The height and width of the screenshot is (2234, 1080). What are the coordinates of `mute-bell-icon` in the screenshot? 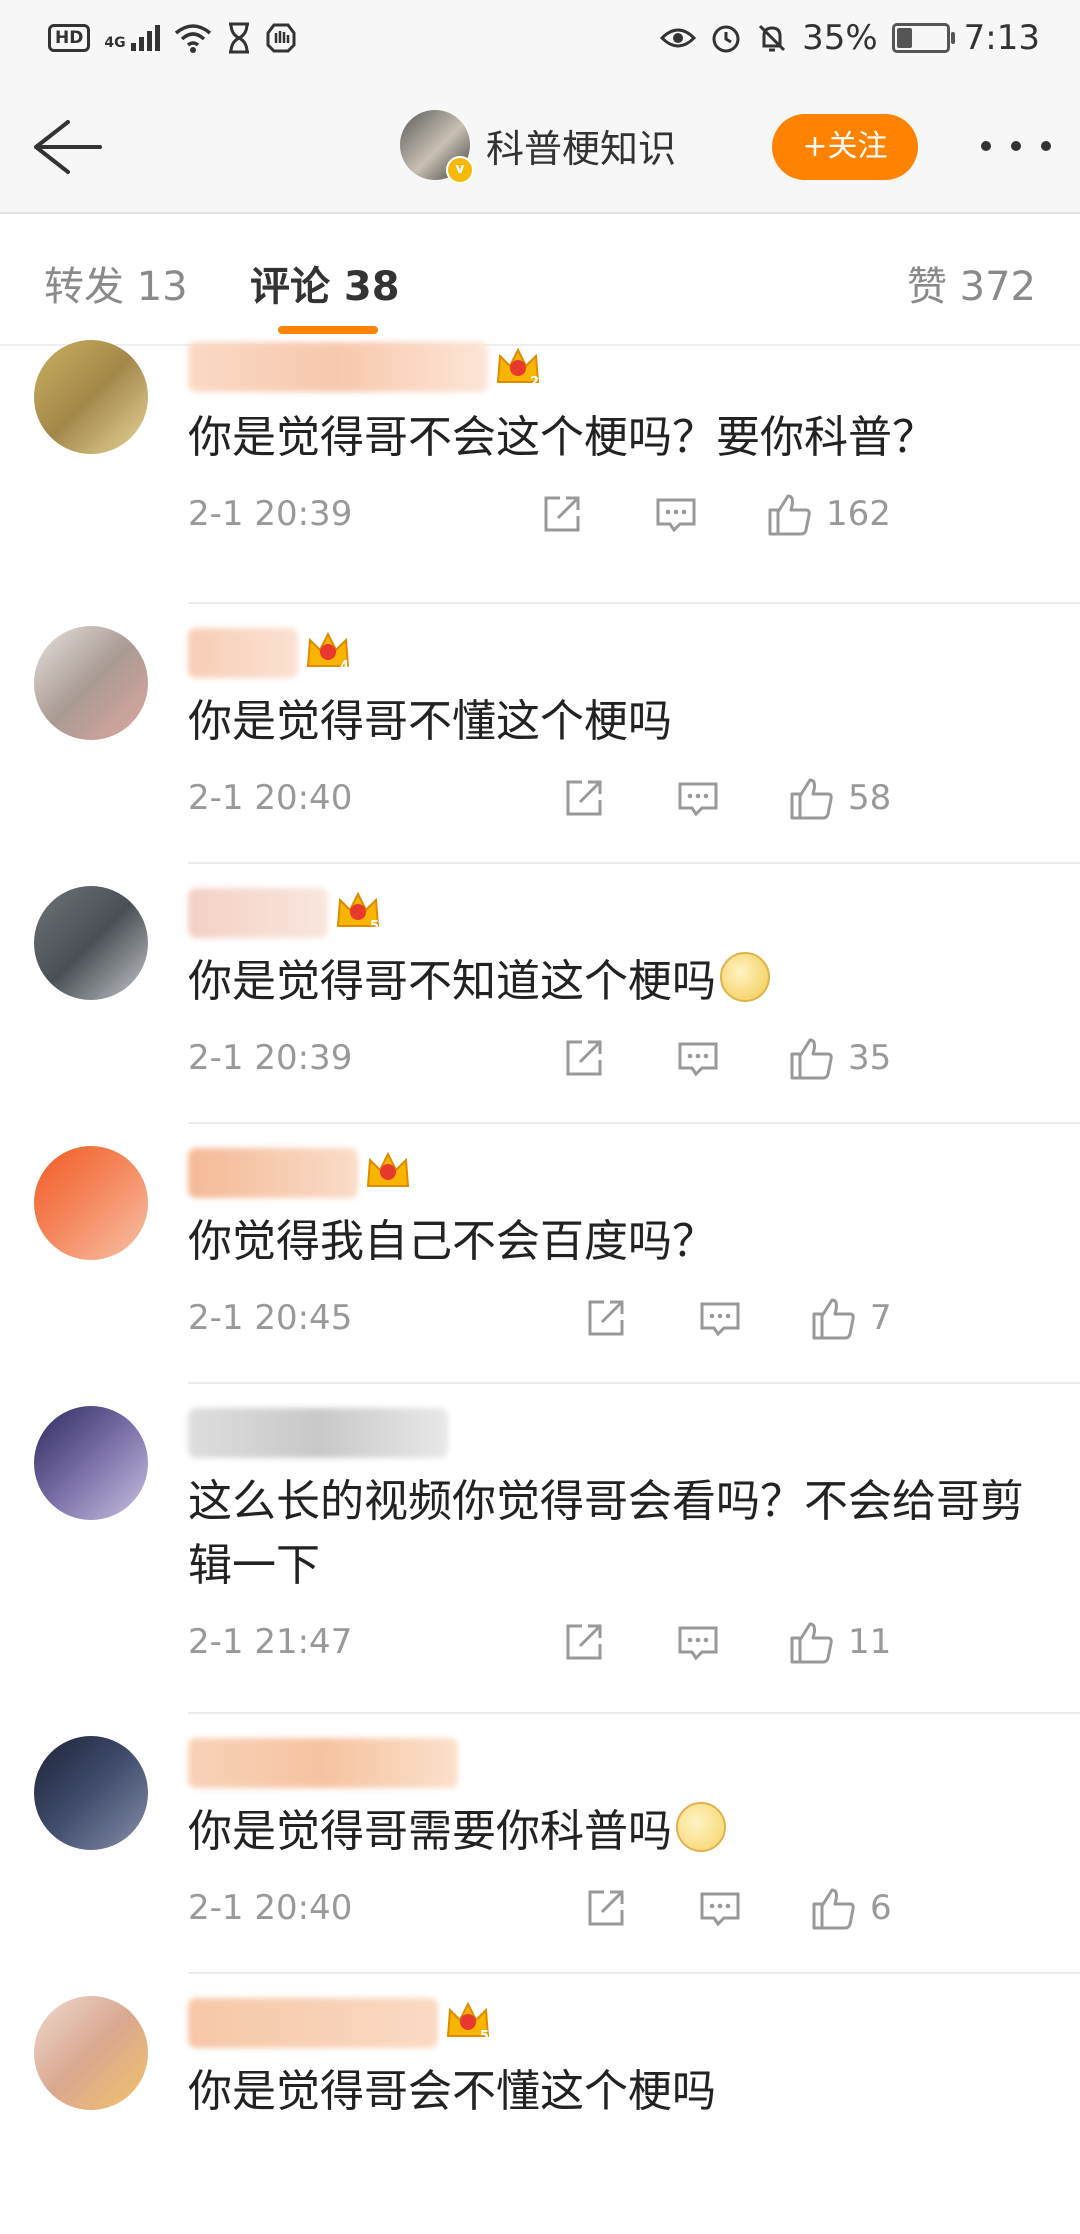 It's located at (772, 38).